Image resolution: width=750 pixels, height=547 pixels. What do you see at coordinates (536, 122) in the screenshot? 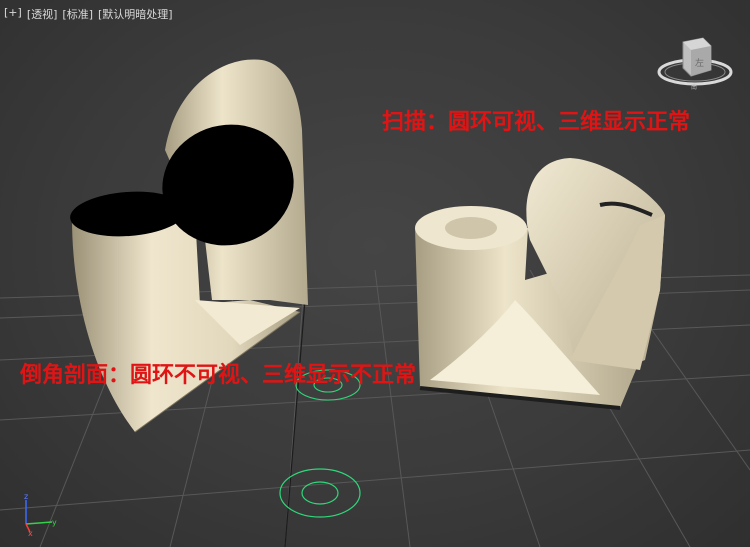
I see `sweep-annotation: 扫描：圆环可视、三维显示正常` at bounding box center [536, 122].